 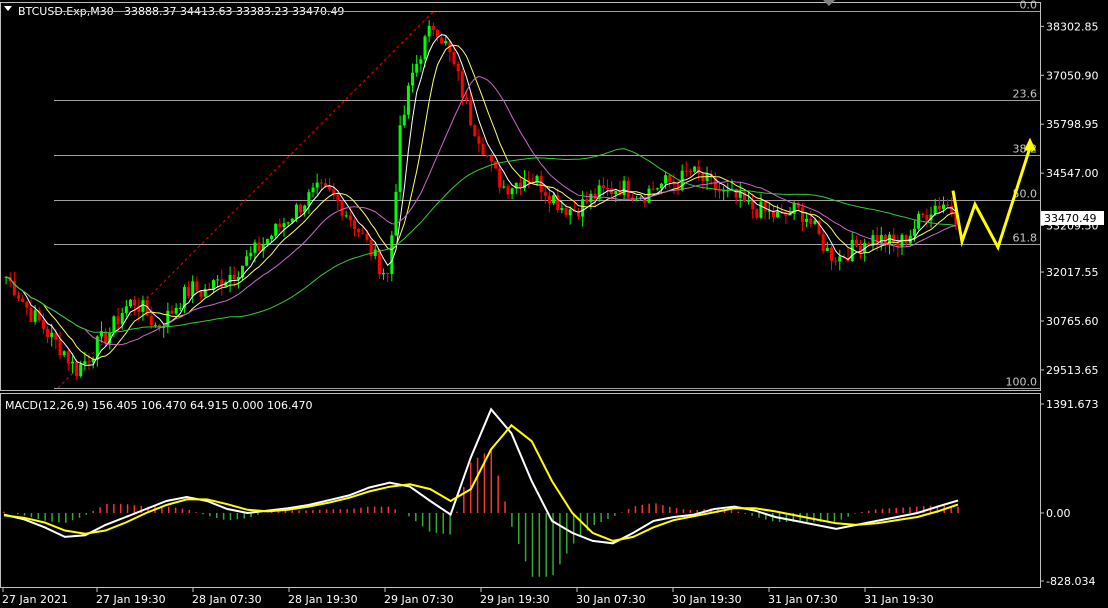 What do you see at coordinates (35, 599) in the screenshot?
I see `time-axis-label: 27 Jan 2021` at bounding box center [35, 599].